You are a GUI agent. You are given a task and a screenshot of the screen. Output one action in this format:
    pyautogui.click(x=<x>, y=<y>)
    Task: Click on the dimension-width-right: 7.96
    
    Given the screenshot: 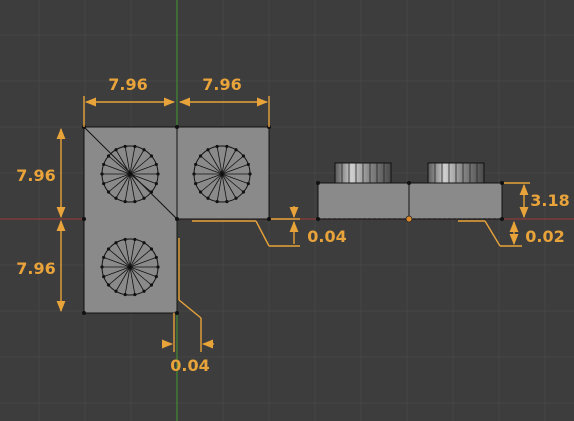 What is the action you would take?
    pyautogui.click(x=224, y=101)
    